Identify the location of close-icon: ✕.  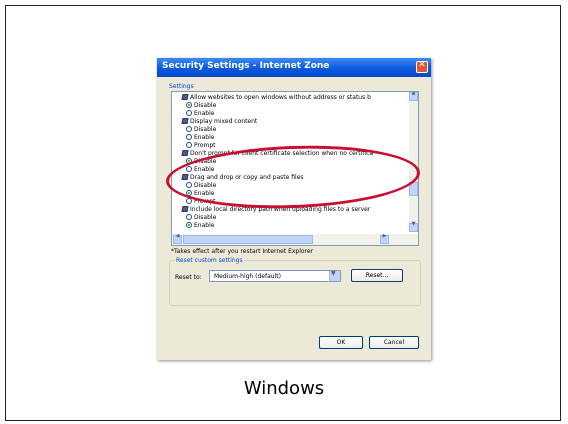
(422, 65).